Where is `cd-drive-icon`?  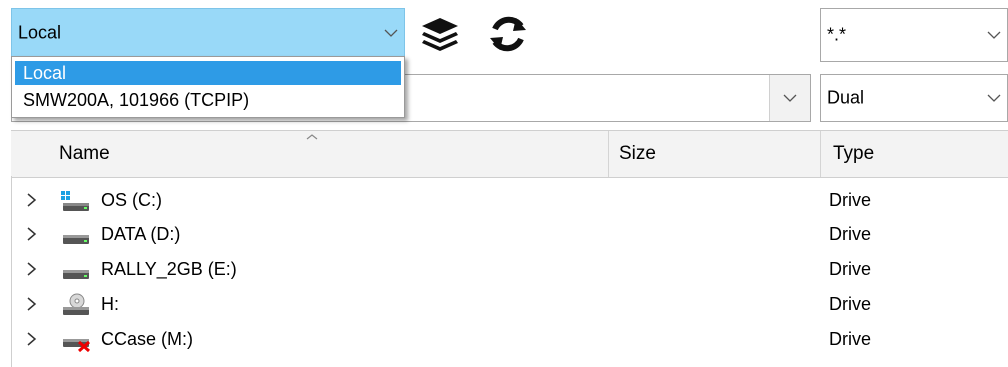 cd-drive-icon is located at coordinates (76, 304).